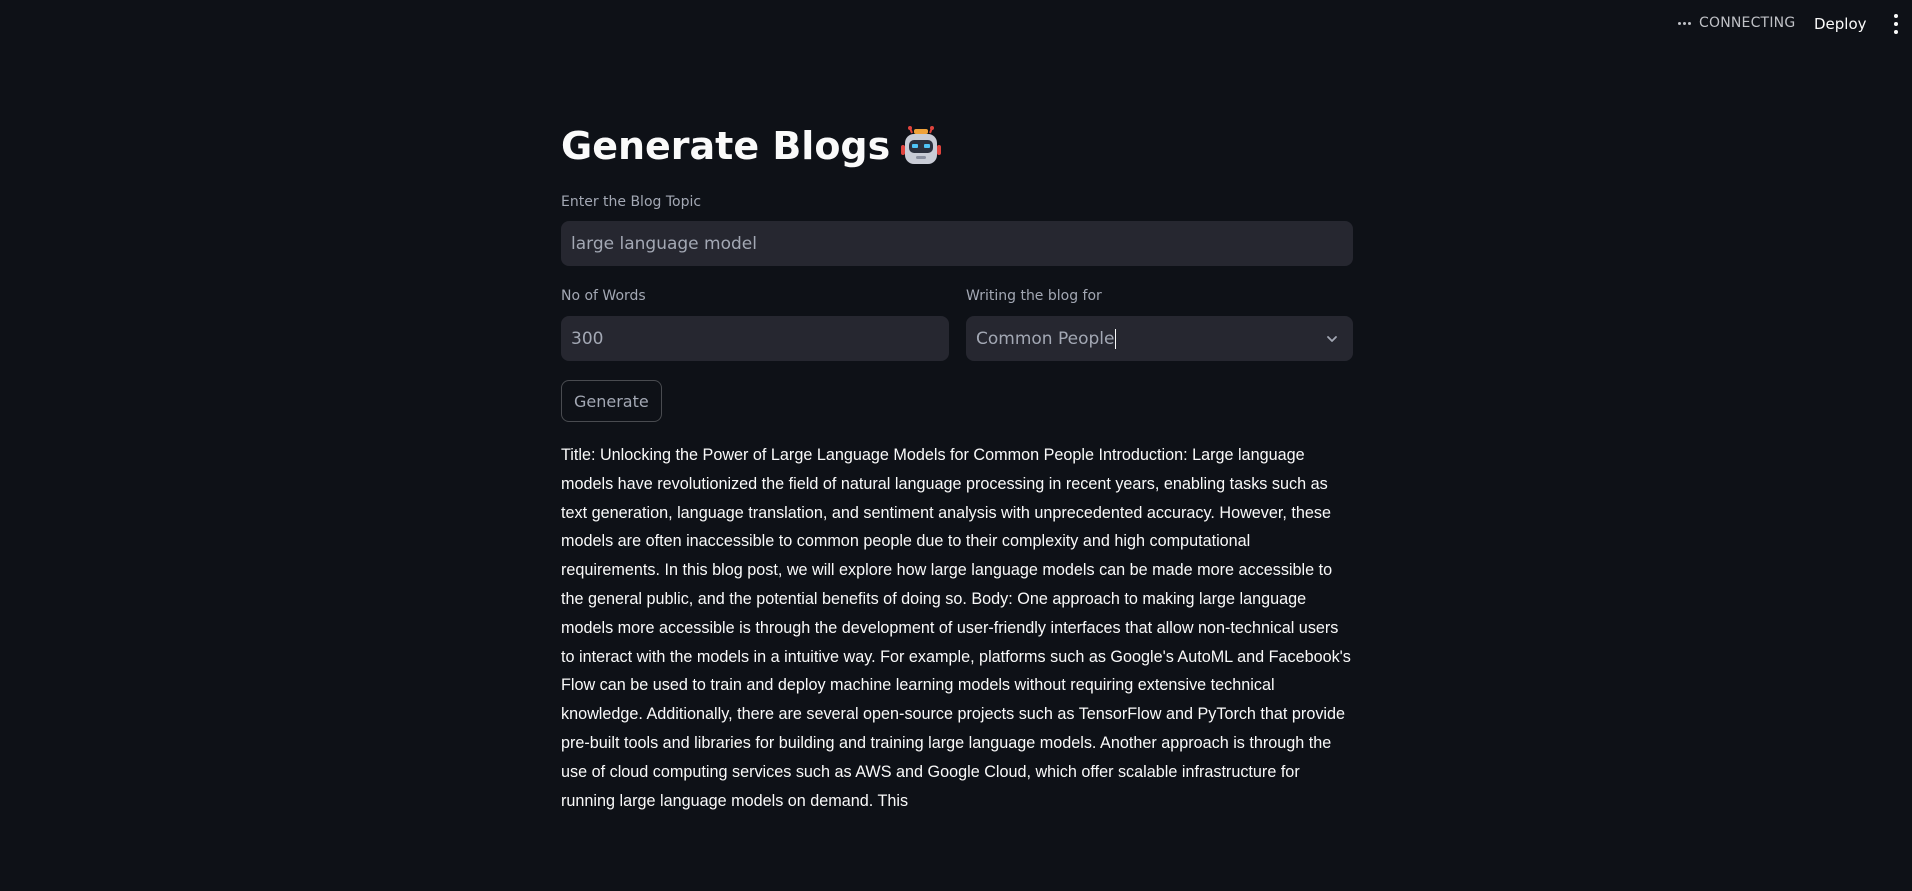 The width and height of the screenshot is (1912, 891). What do you see at coordinates (587, 338) in the screenshot?
I see `words-input-value: 300` at bounding box center [587, 338].